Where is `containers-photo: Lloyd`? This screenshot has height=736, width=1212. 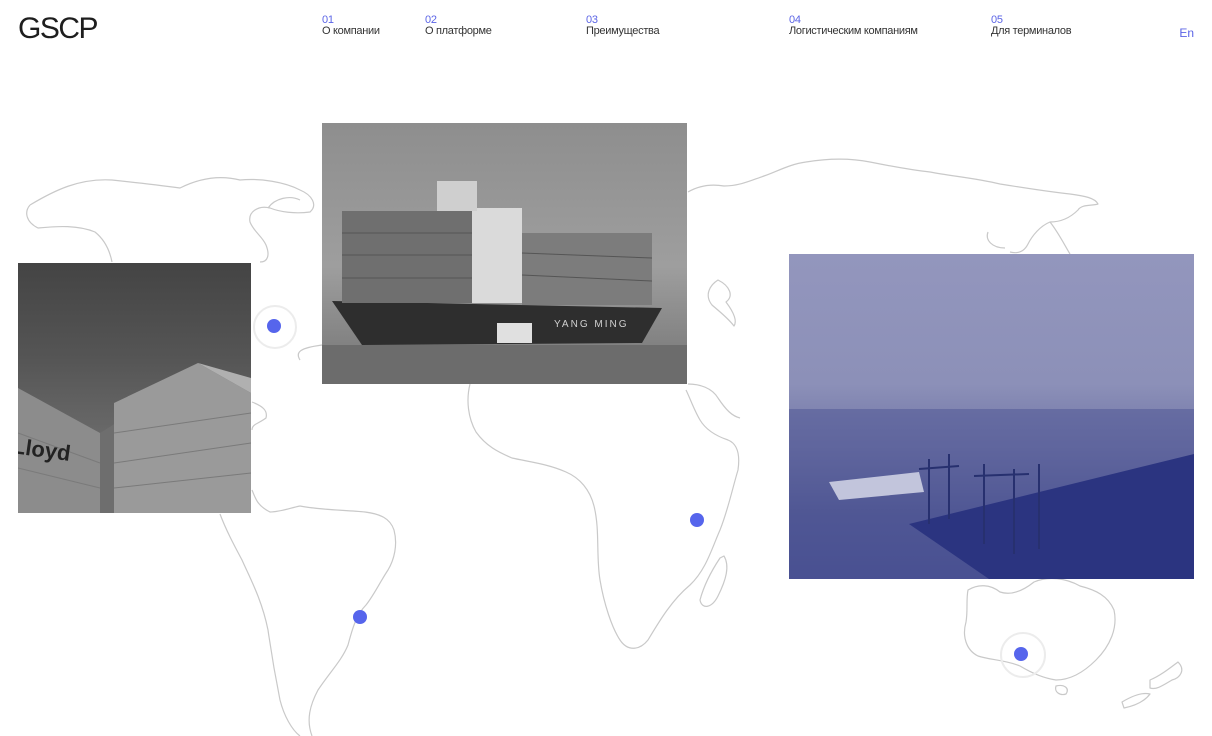
containers-photo: Lloyd is located at coordinates (134, 388).